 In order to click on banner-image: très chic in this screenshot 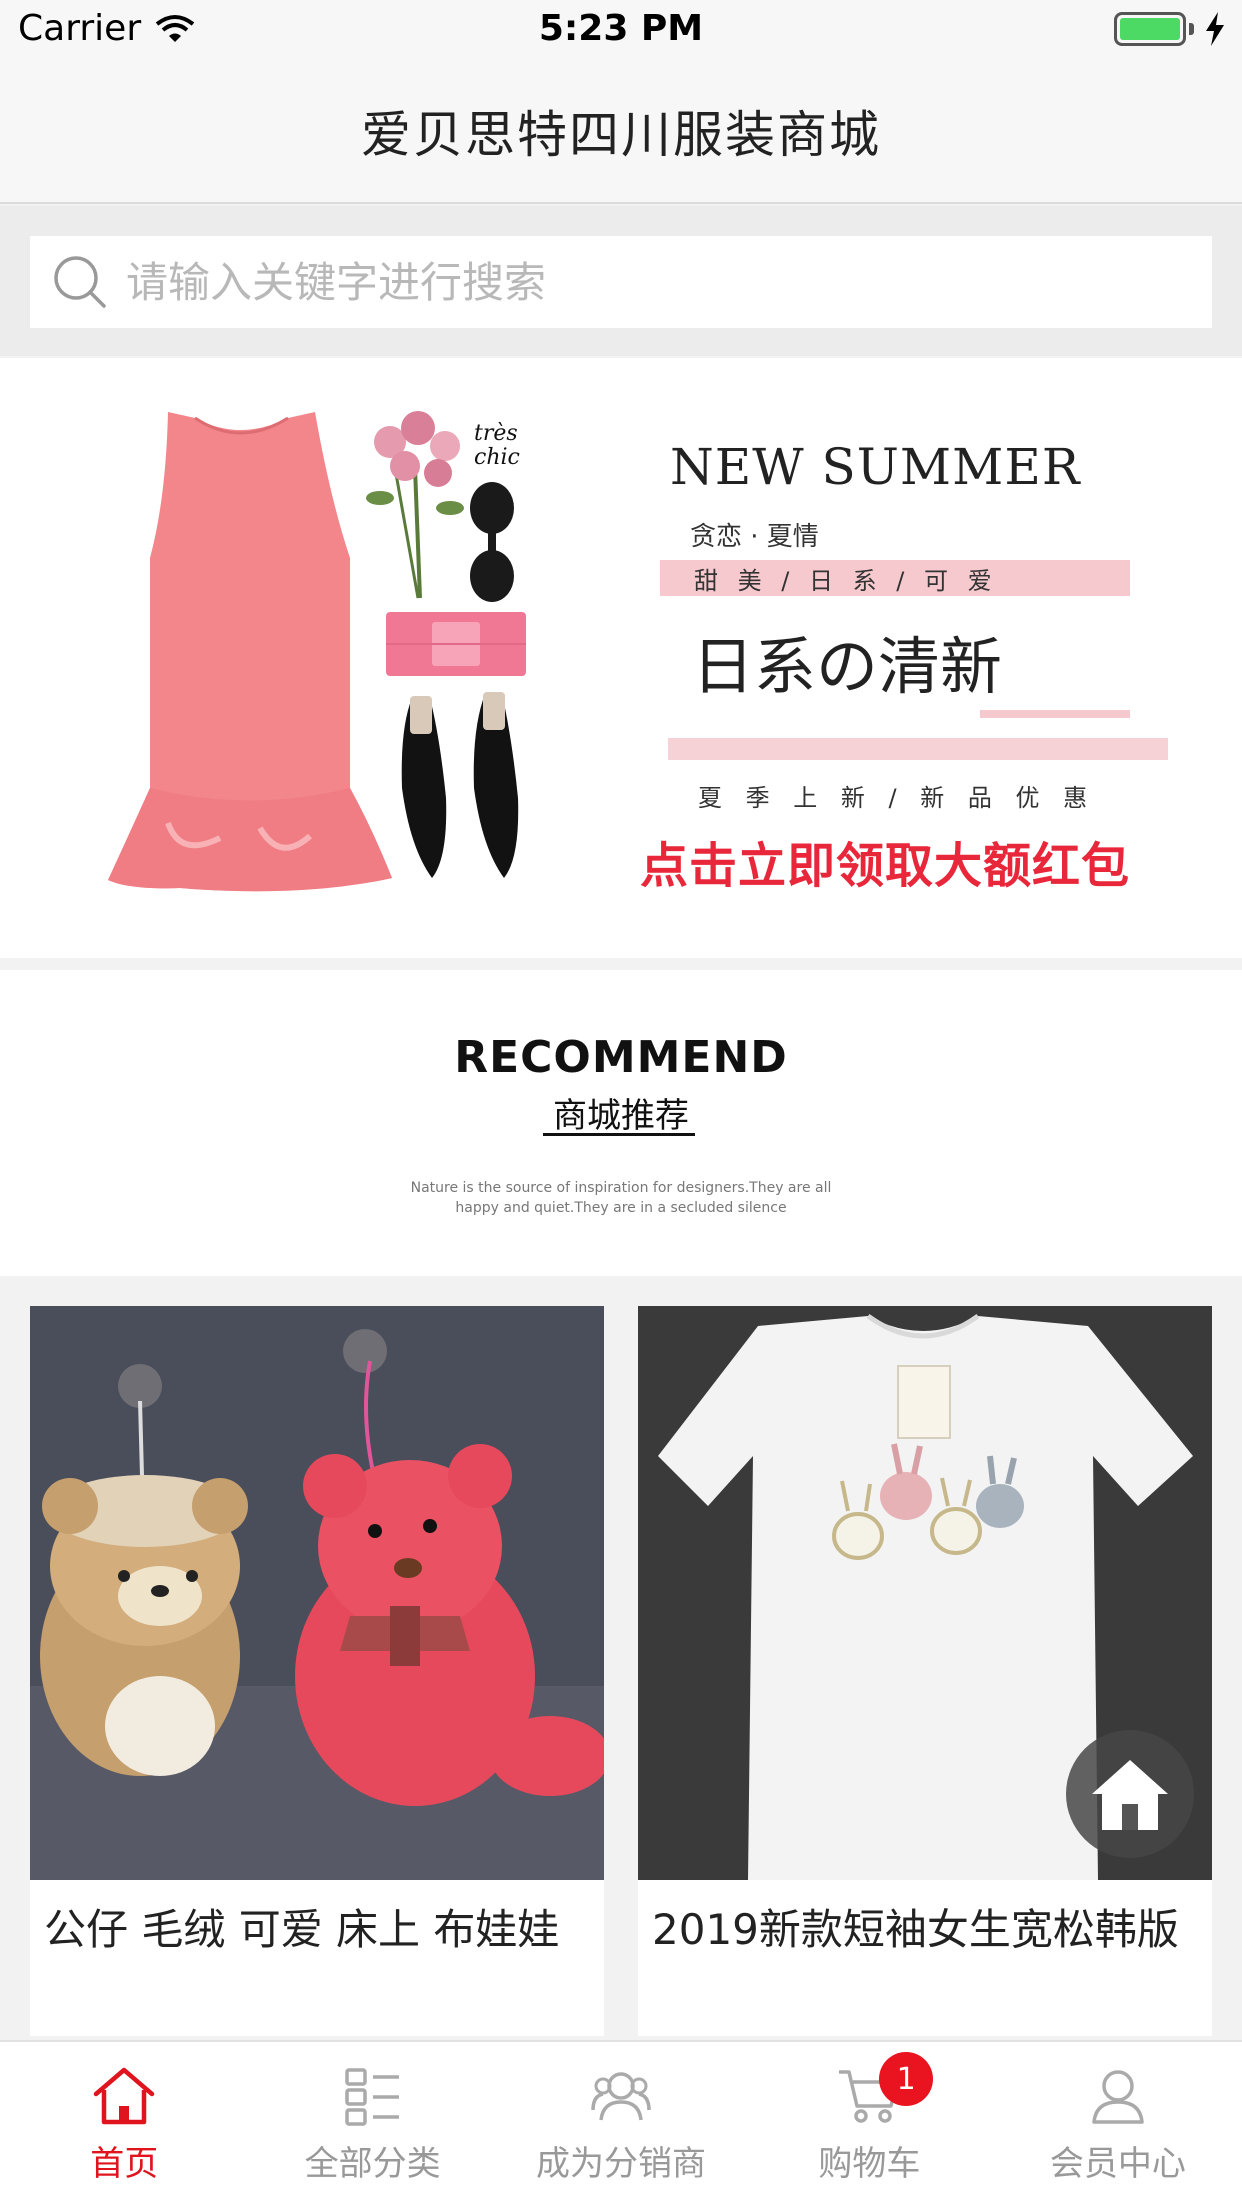, I will do `click(317, 651)`.